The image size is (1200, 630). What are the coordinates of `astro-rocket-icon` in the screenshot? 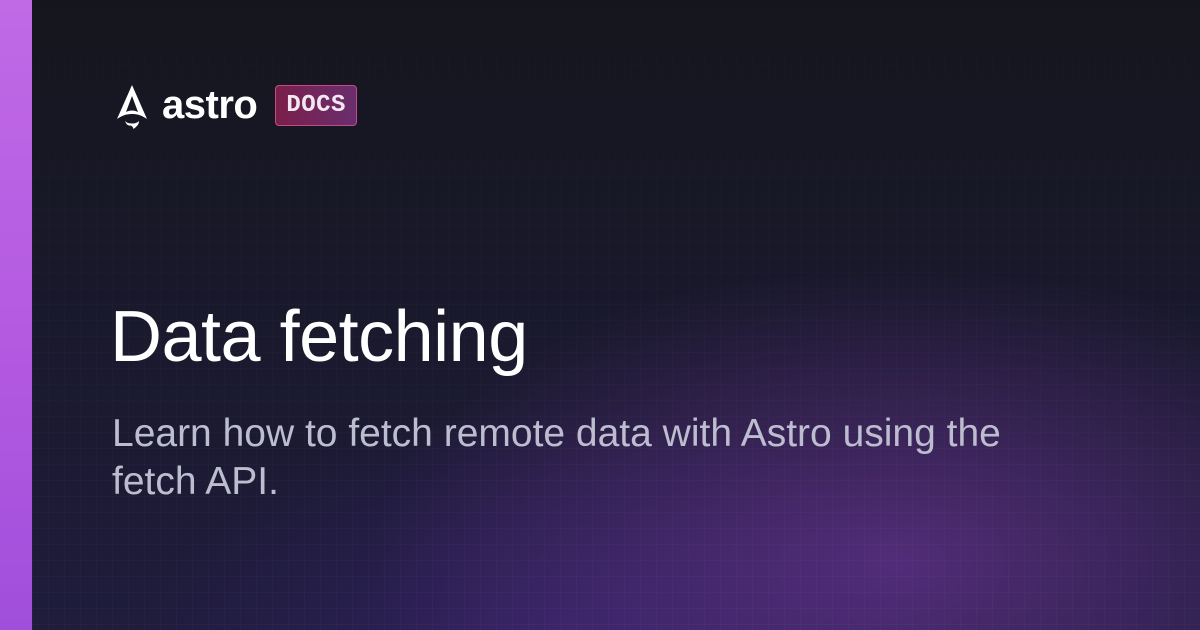 It's located at (132, 107).